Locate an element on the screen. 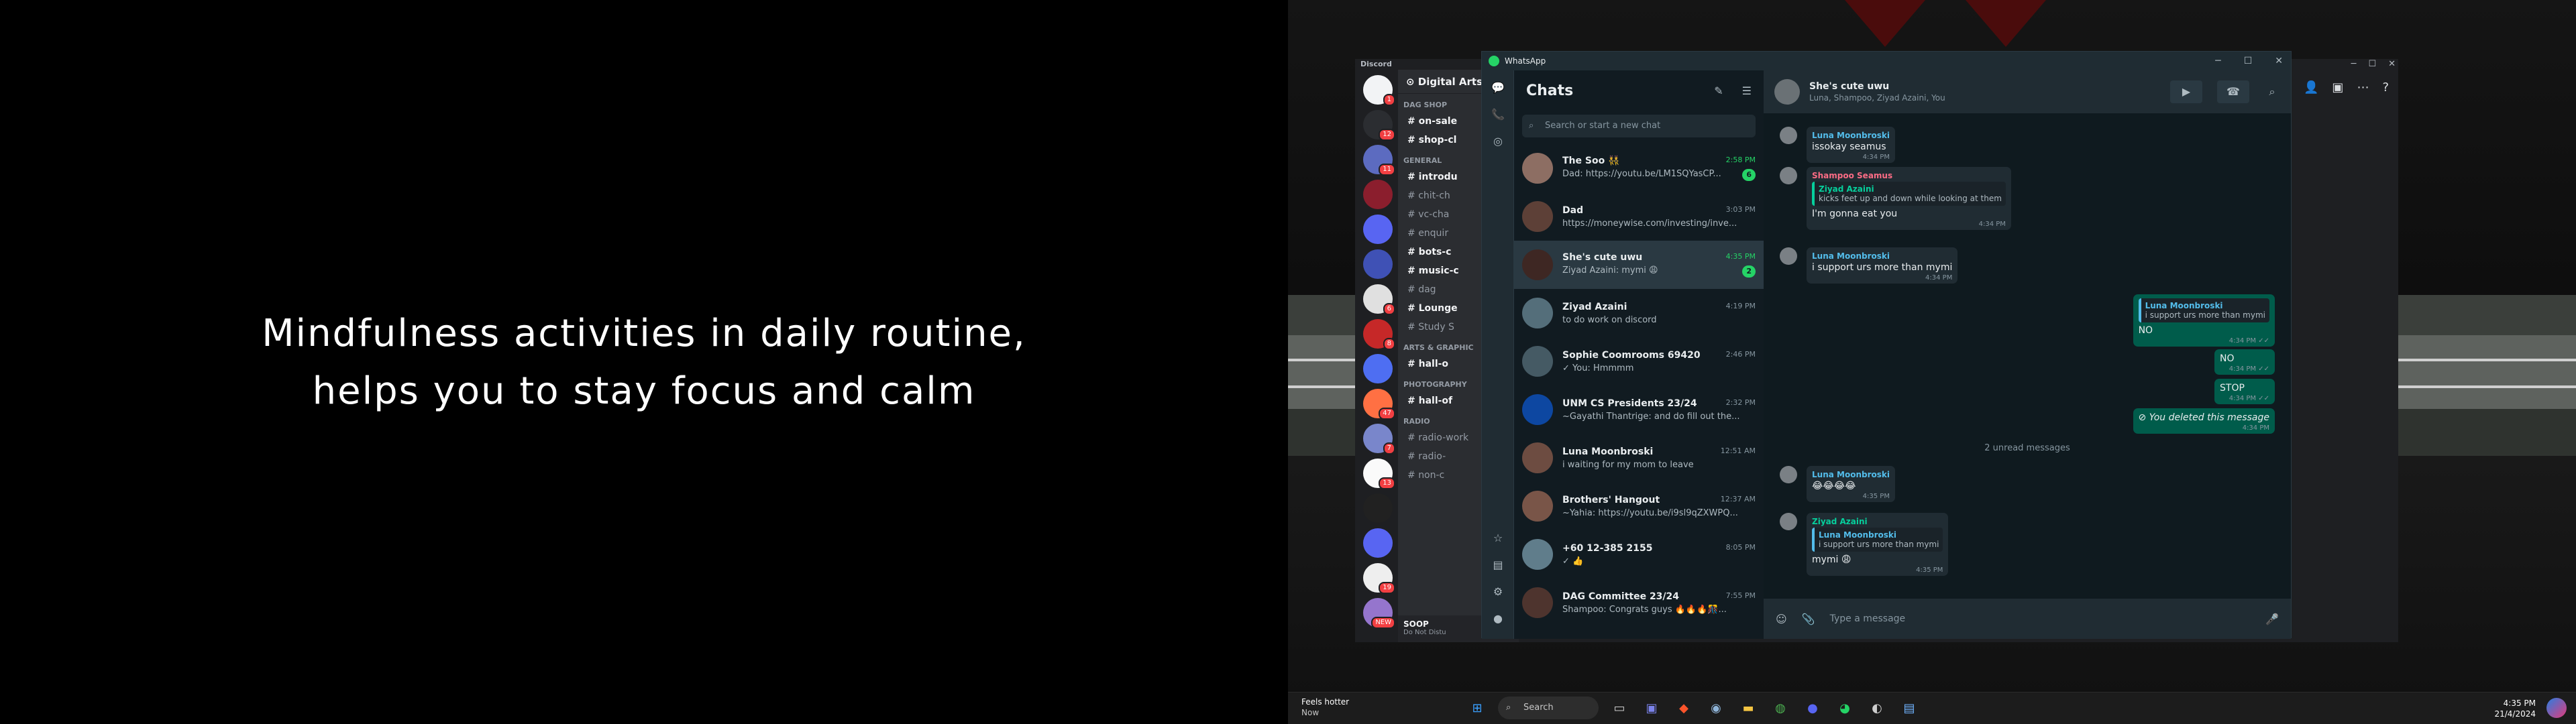 This screenshot has height=724, width=2576. chat-bottom-line: i waiting for my mom to leave is located at coordinates (1659, 465).